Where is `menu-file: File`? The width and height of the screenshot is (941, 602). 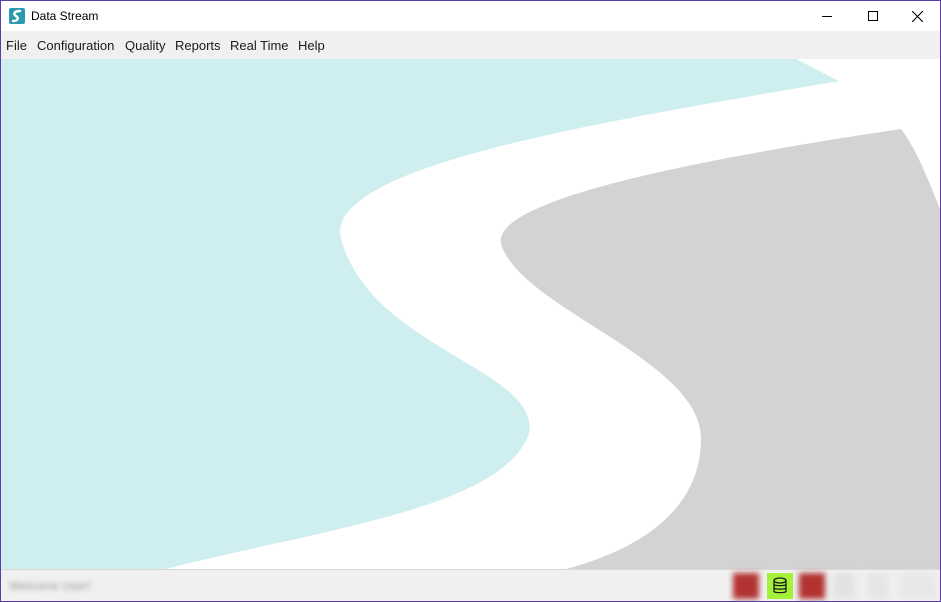 menu-file: File is located at coordinates (16, 45).